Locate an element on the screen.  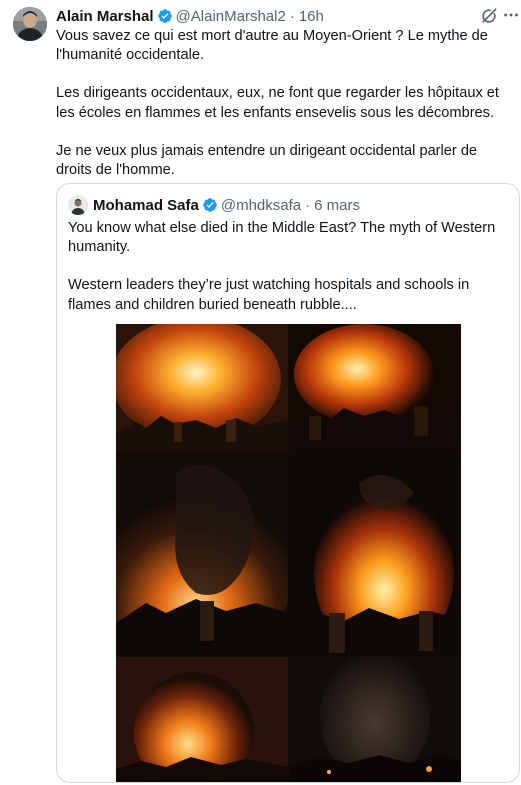
quoted-timestamp: 6 mars is located at coordinates (337, 205).